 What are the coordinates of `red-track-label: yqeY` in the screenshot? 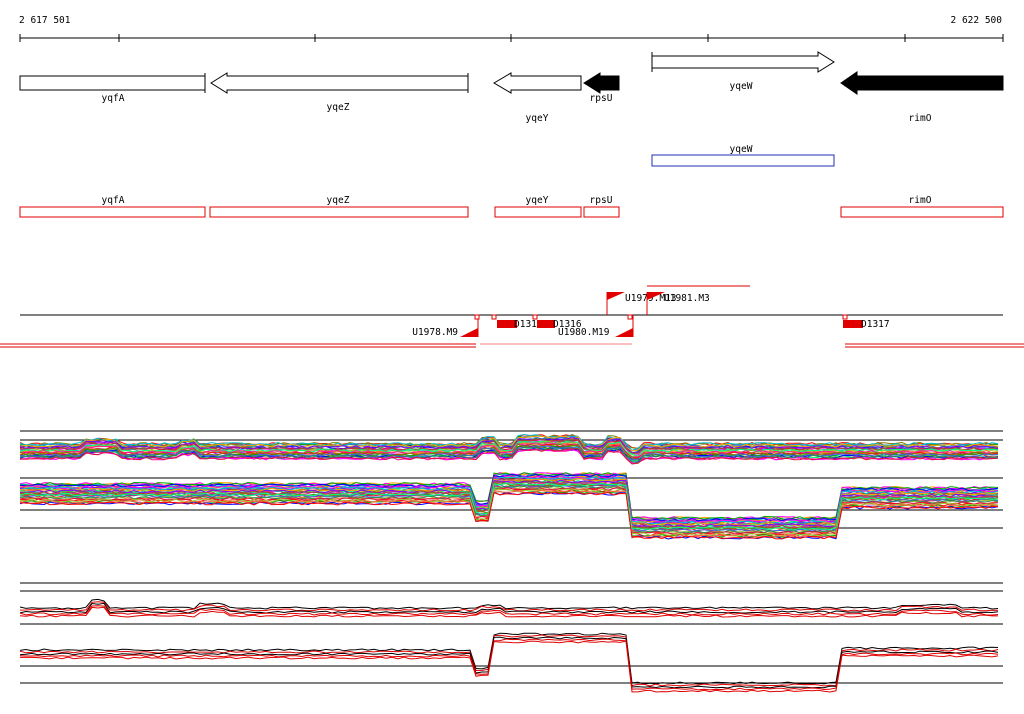 It's located at (537, 200).